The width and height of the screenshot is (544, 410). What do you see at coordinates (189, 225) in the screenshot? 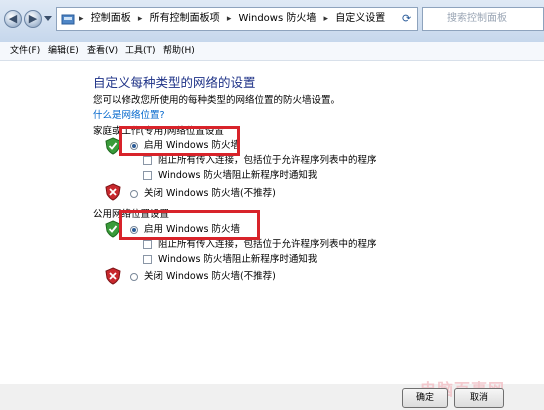
I see `highlight-box-public-enable` at bounding box center [189, 225].